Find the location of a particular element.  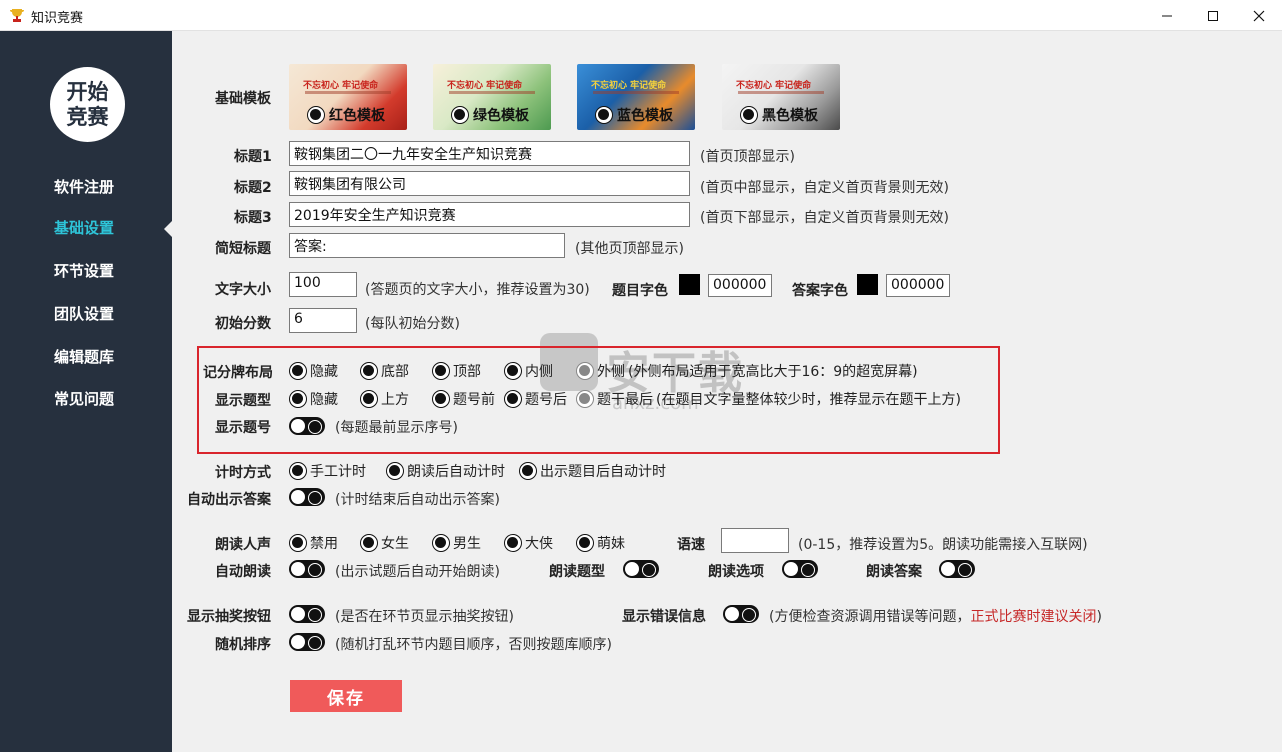

title3-input: 2019年安全生产知识竞赛 is located at coordinates (489, 214).